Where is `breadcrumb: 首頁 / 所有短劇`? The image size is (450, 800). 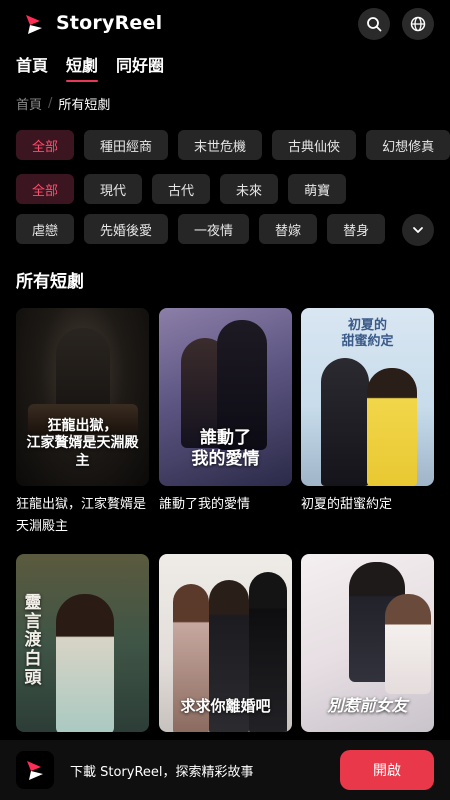
breadcrumb: 首頁 / 所有短劇 is located at coordinates (63, 103).